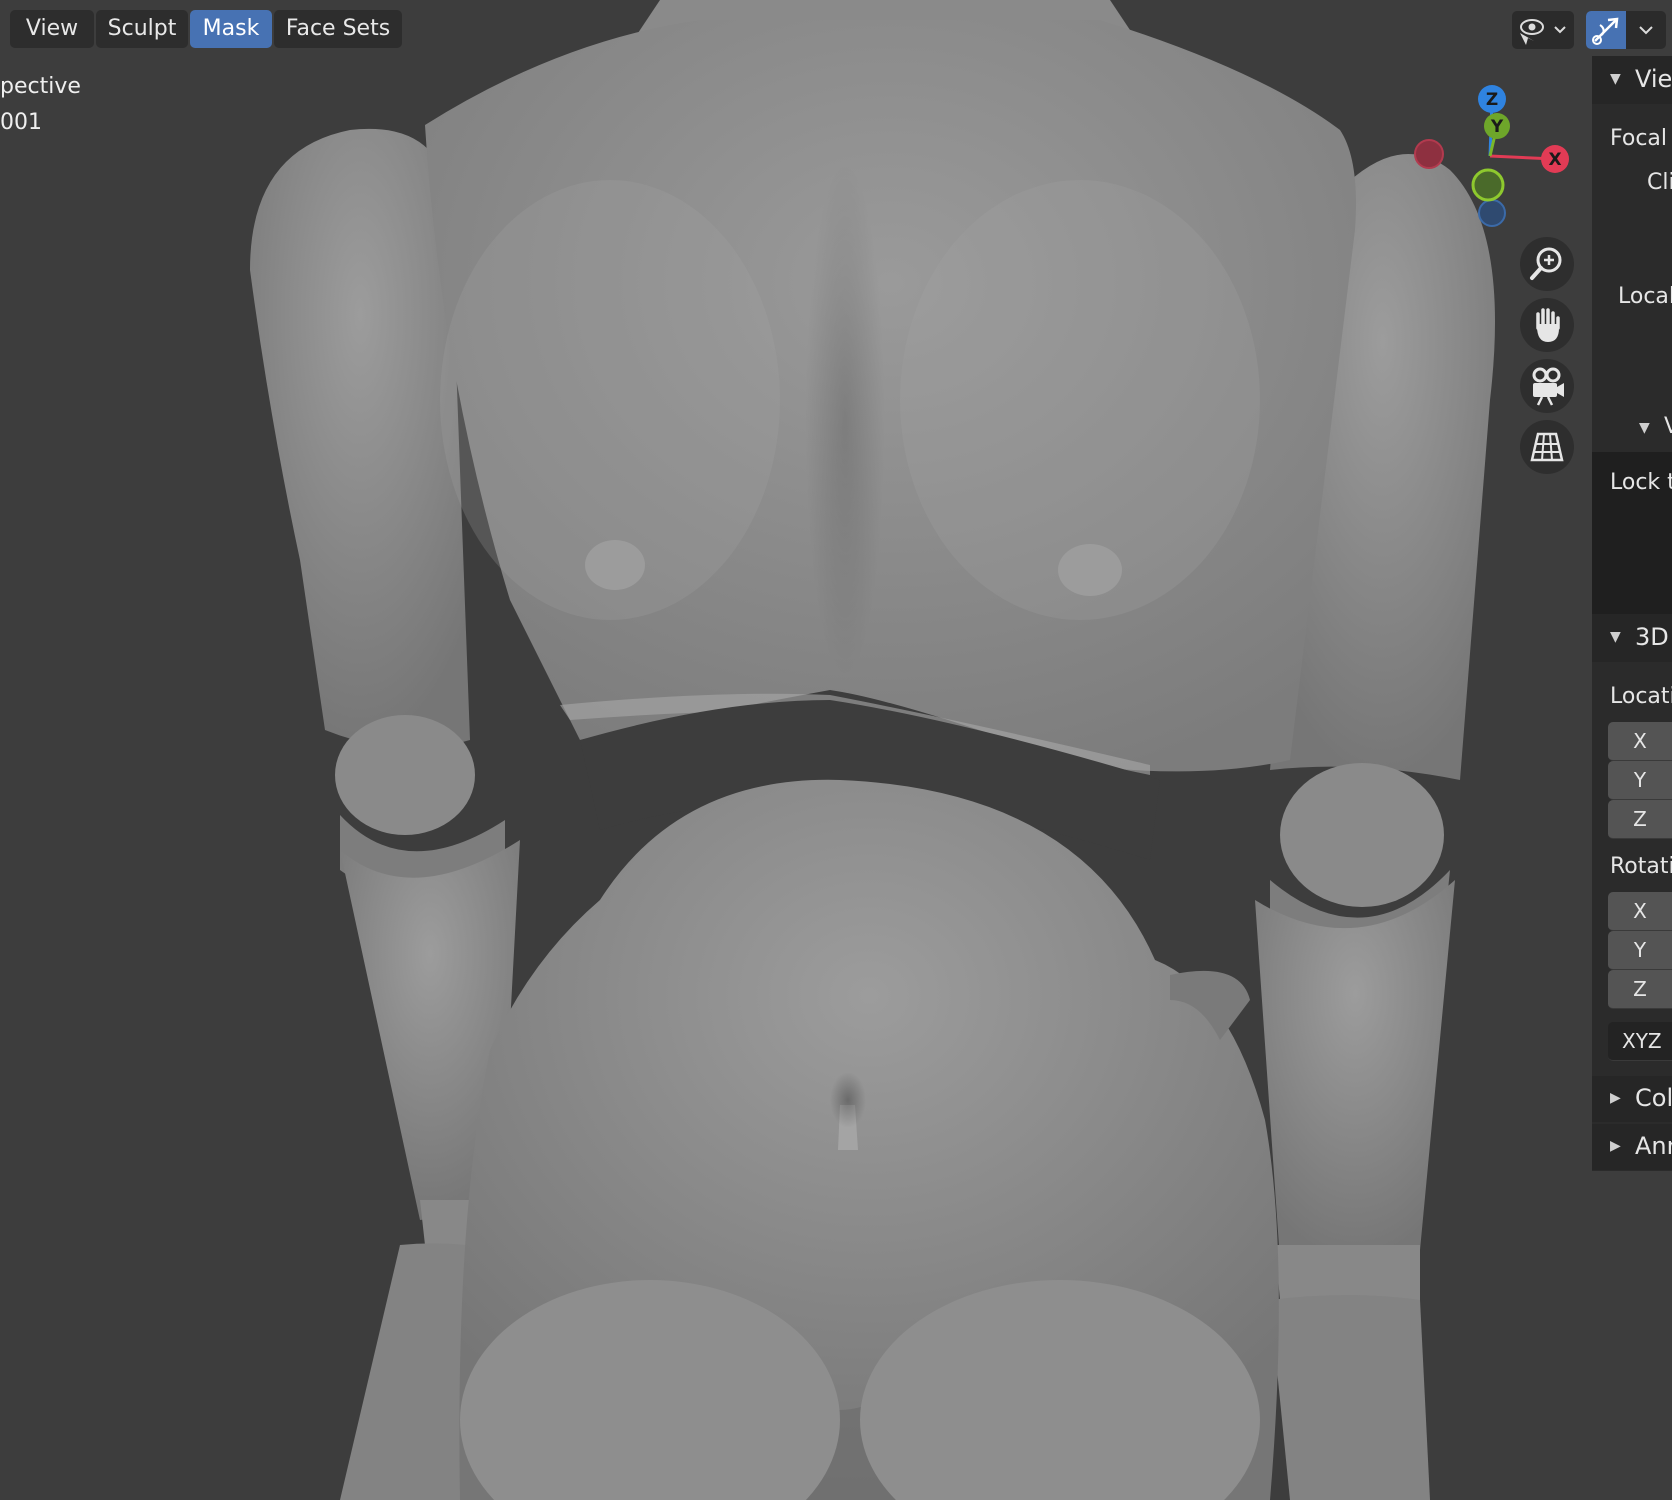 This screenshot has height=1500, width=1672. I want to click on 3d-cursor-panel-header: ▼ 3D, so click(1632, 638).